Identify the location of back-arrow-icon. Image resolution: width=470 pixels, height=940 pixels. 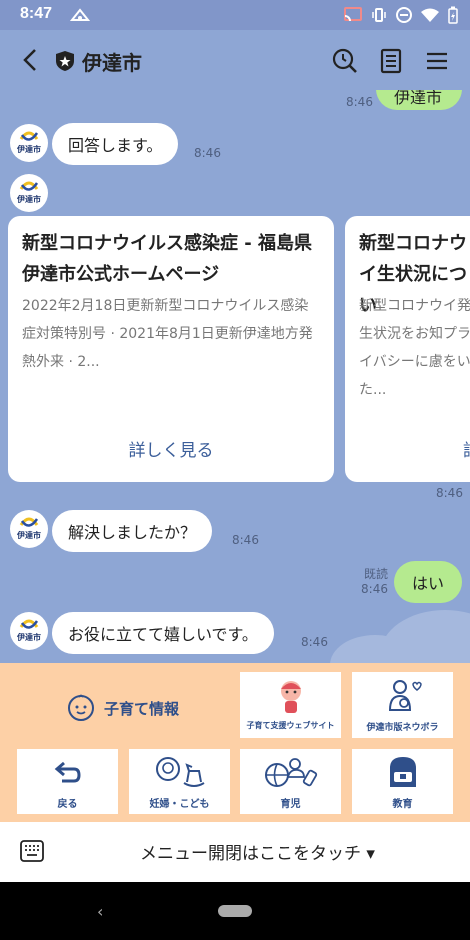
(31, 60).